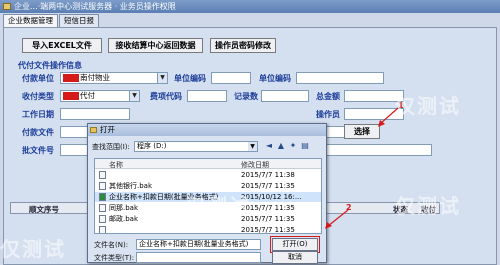  What do you see at coordinates (389, 116) in the screenshot?
I see `arrow-step1` at bounding box center [389, 116].